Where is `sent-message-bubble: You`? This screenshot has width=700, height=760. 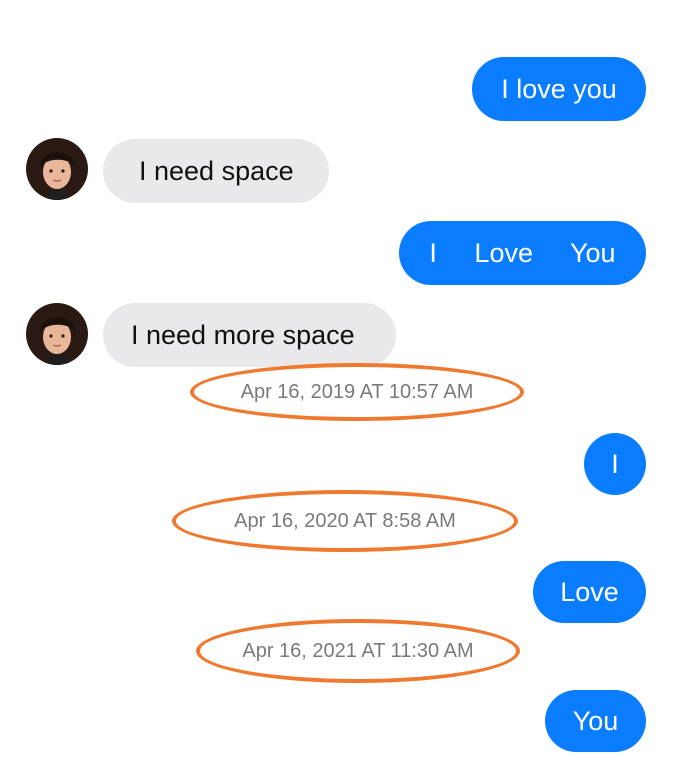
sent-message-bubble: You is located at coordinates (595, 721).